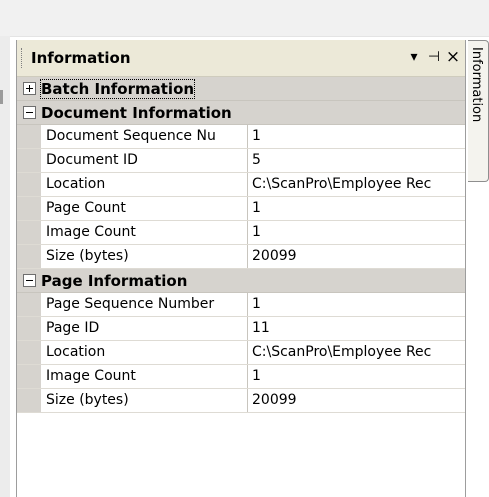  Describe the element at coordinates (136, 113) in the screenshot. I see `category-label: Document Information` at that location.